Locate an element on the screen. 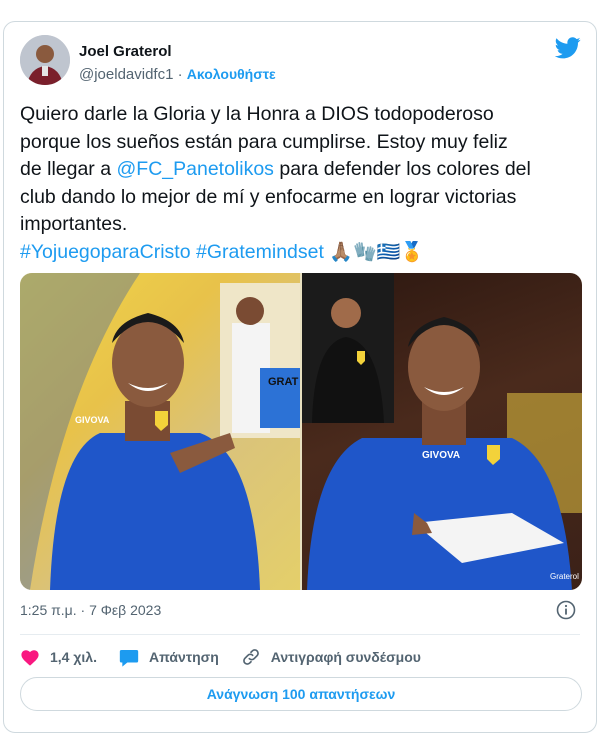 The width and height of the screenshot is (610, 740). mention-link: @FC_Panetolikos is located at coordinates (194, 169).